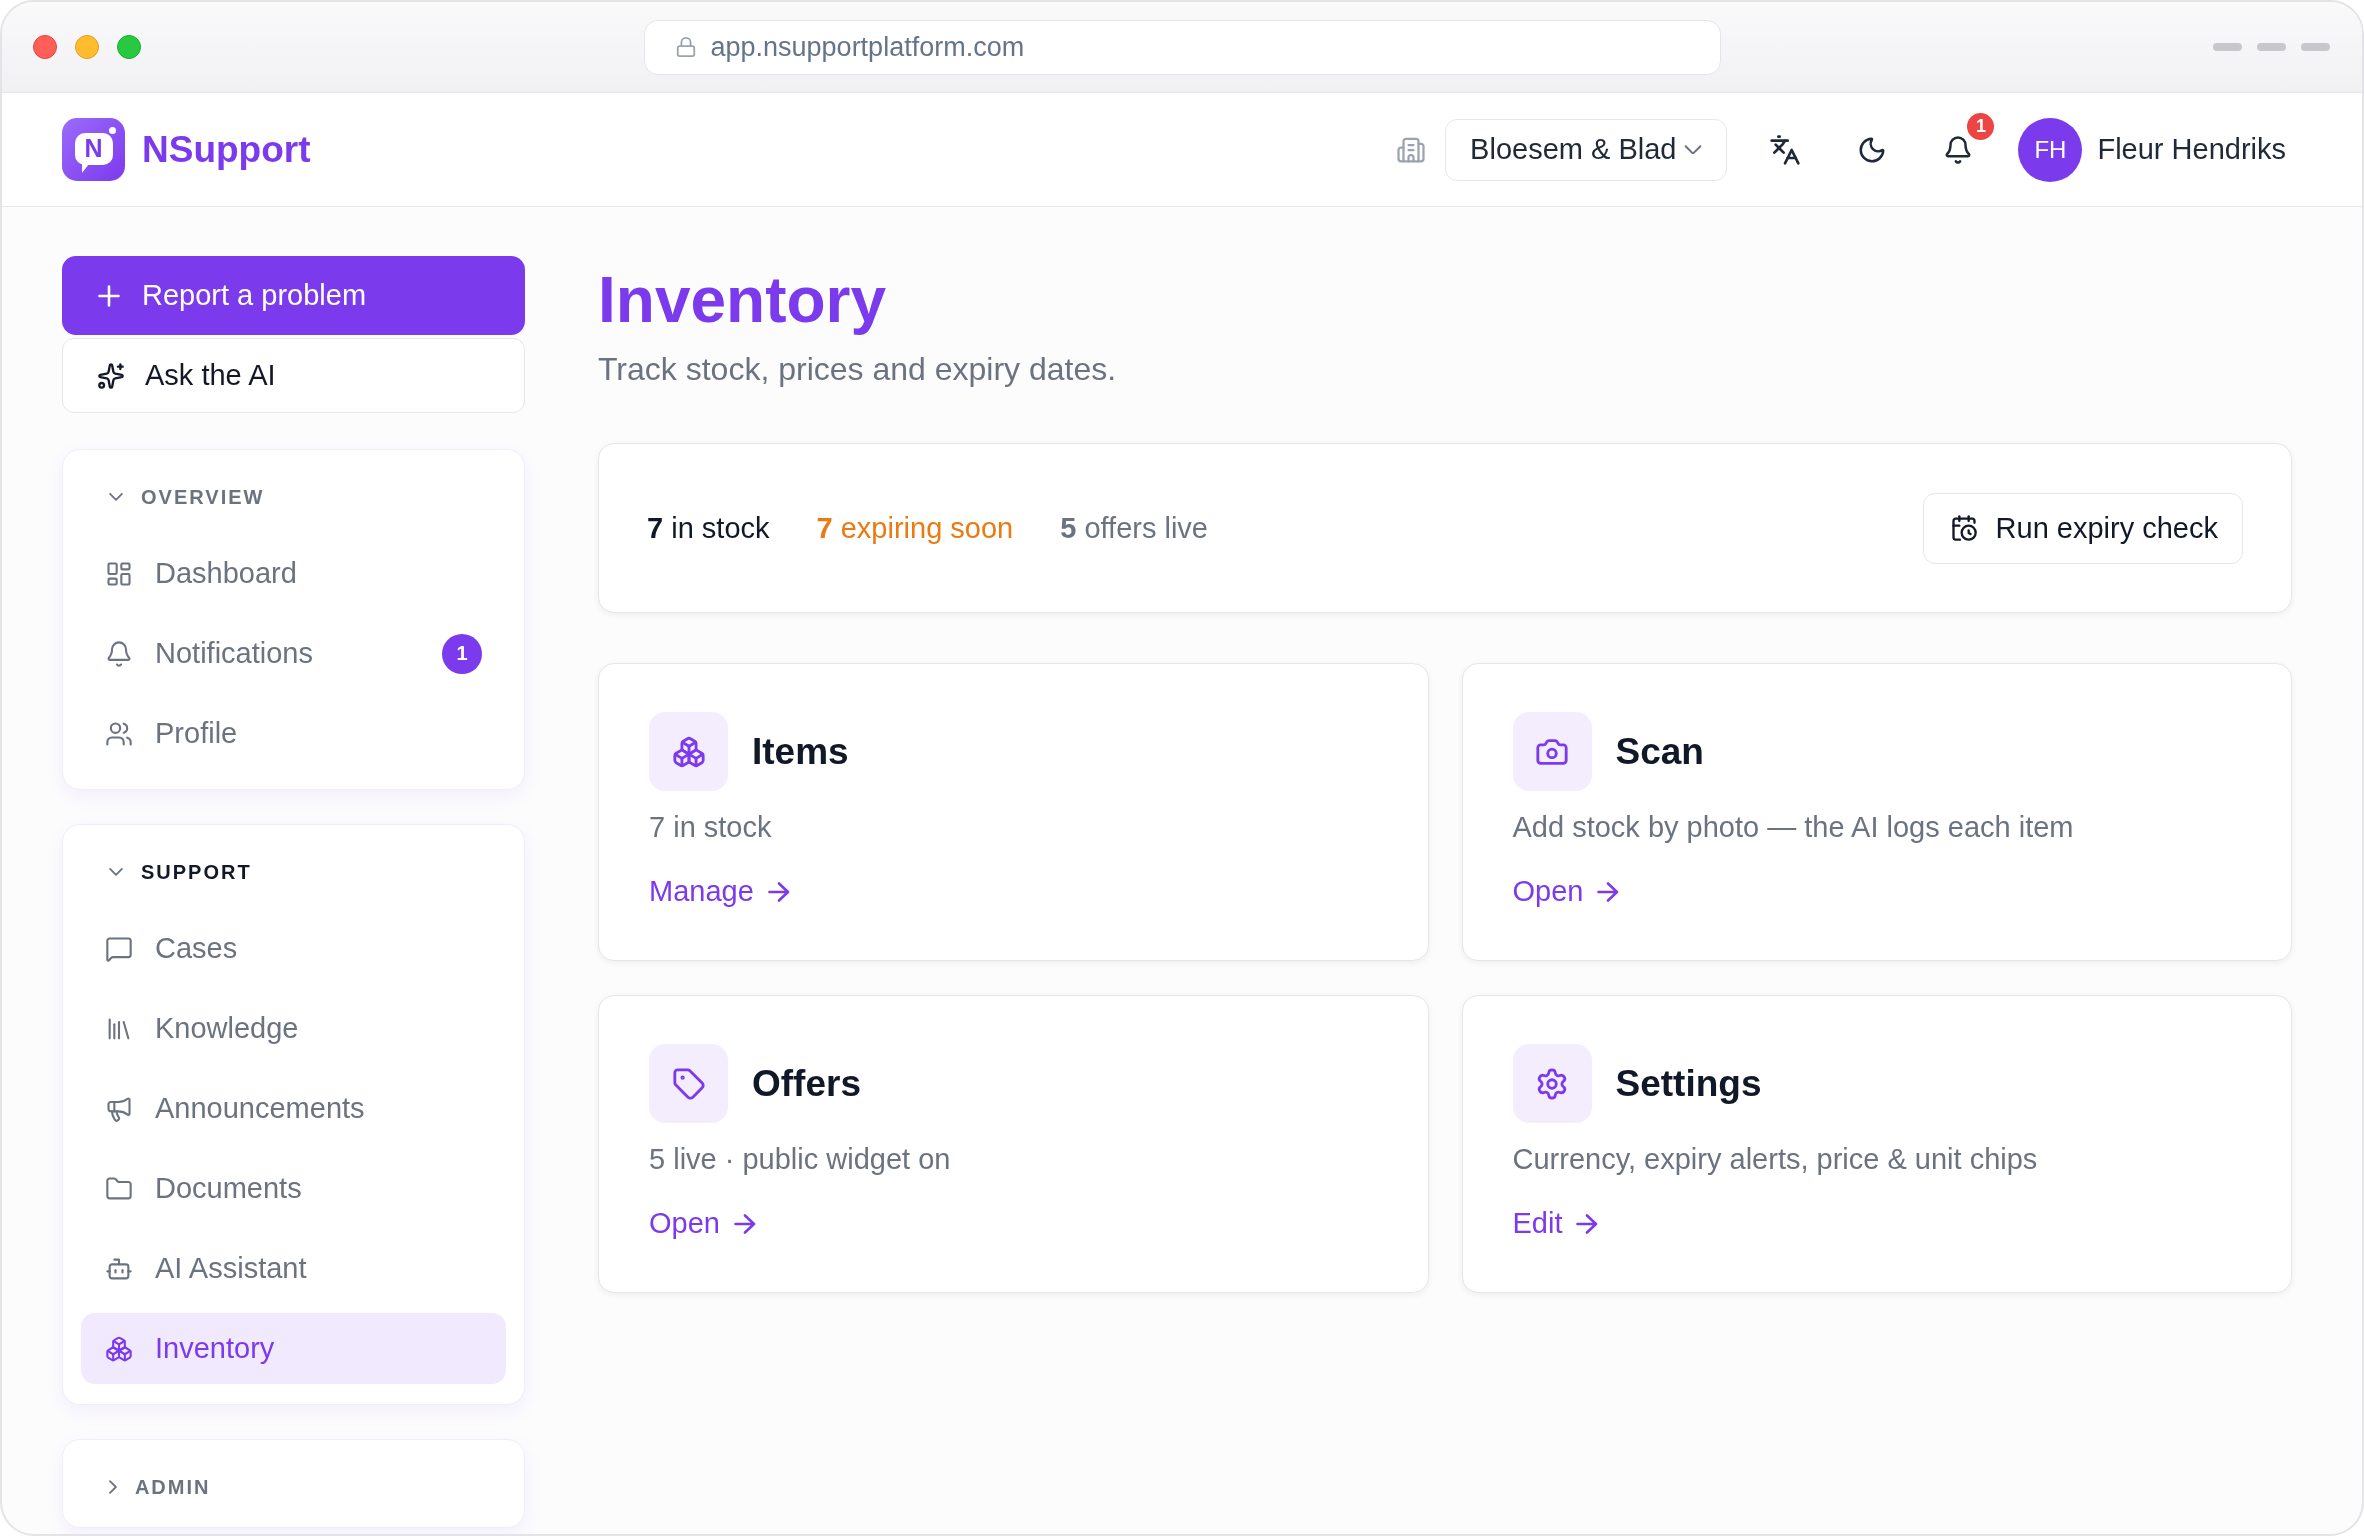 The image size is (2364, 1536). What do you see at coordinates (1552, 1083) in the screenshot?
I see `gear-icon` at bounding box center [1552, 1083].